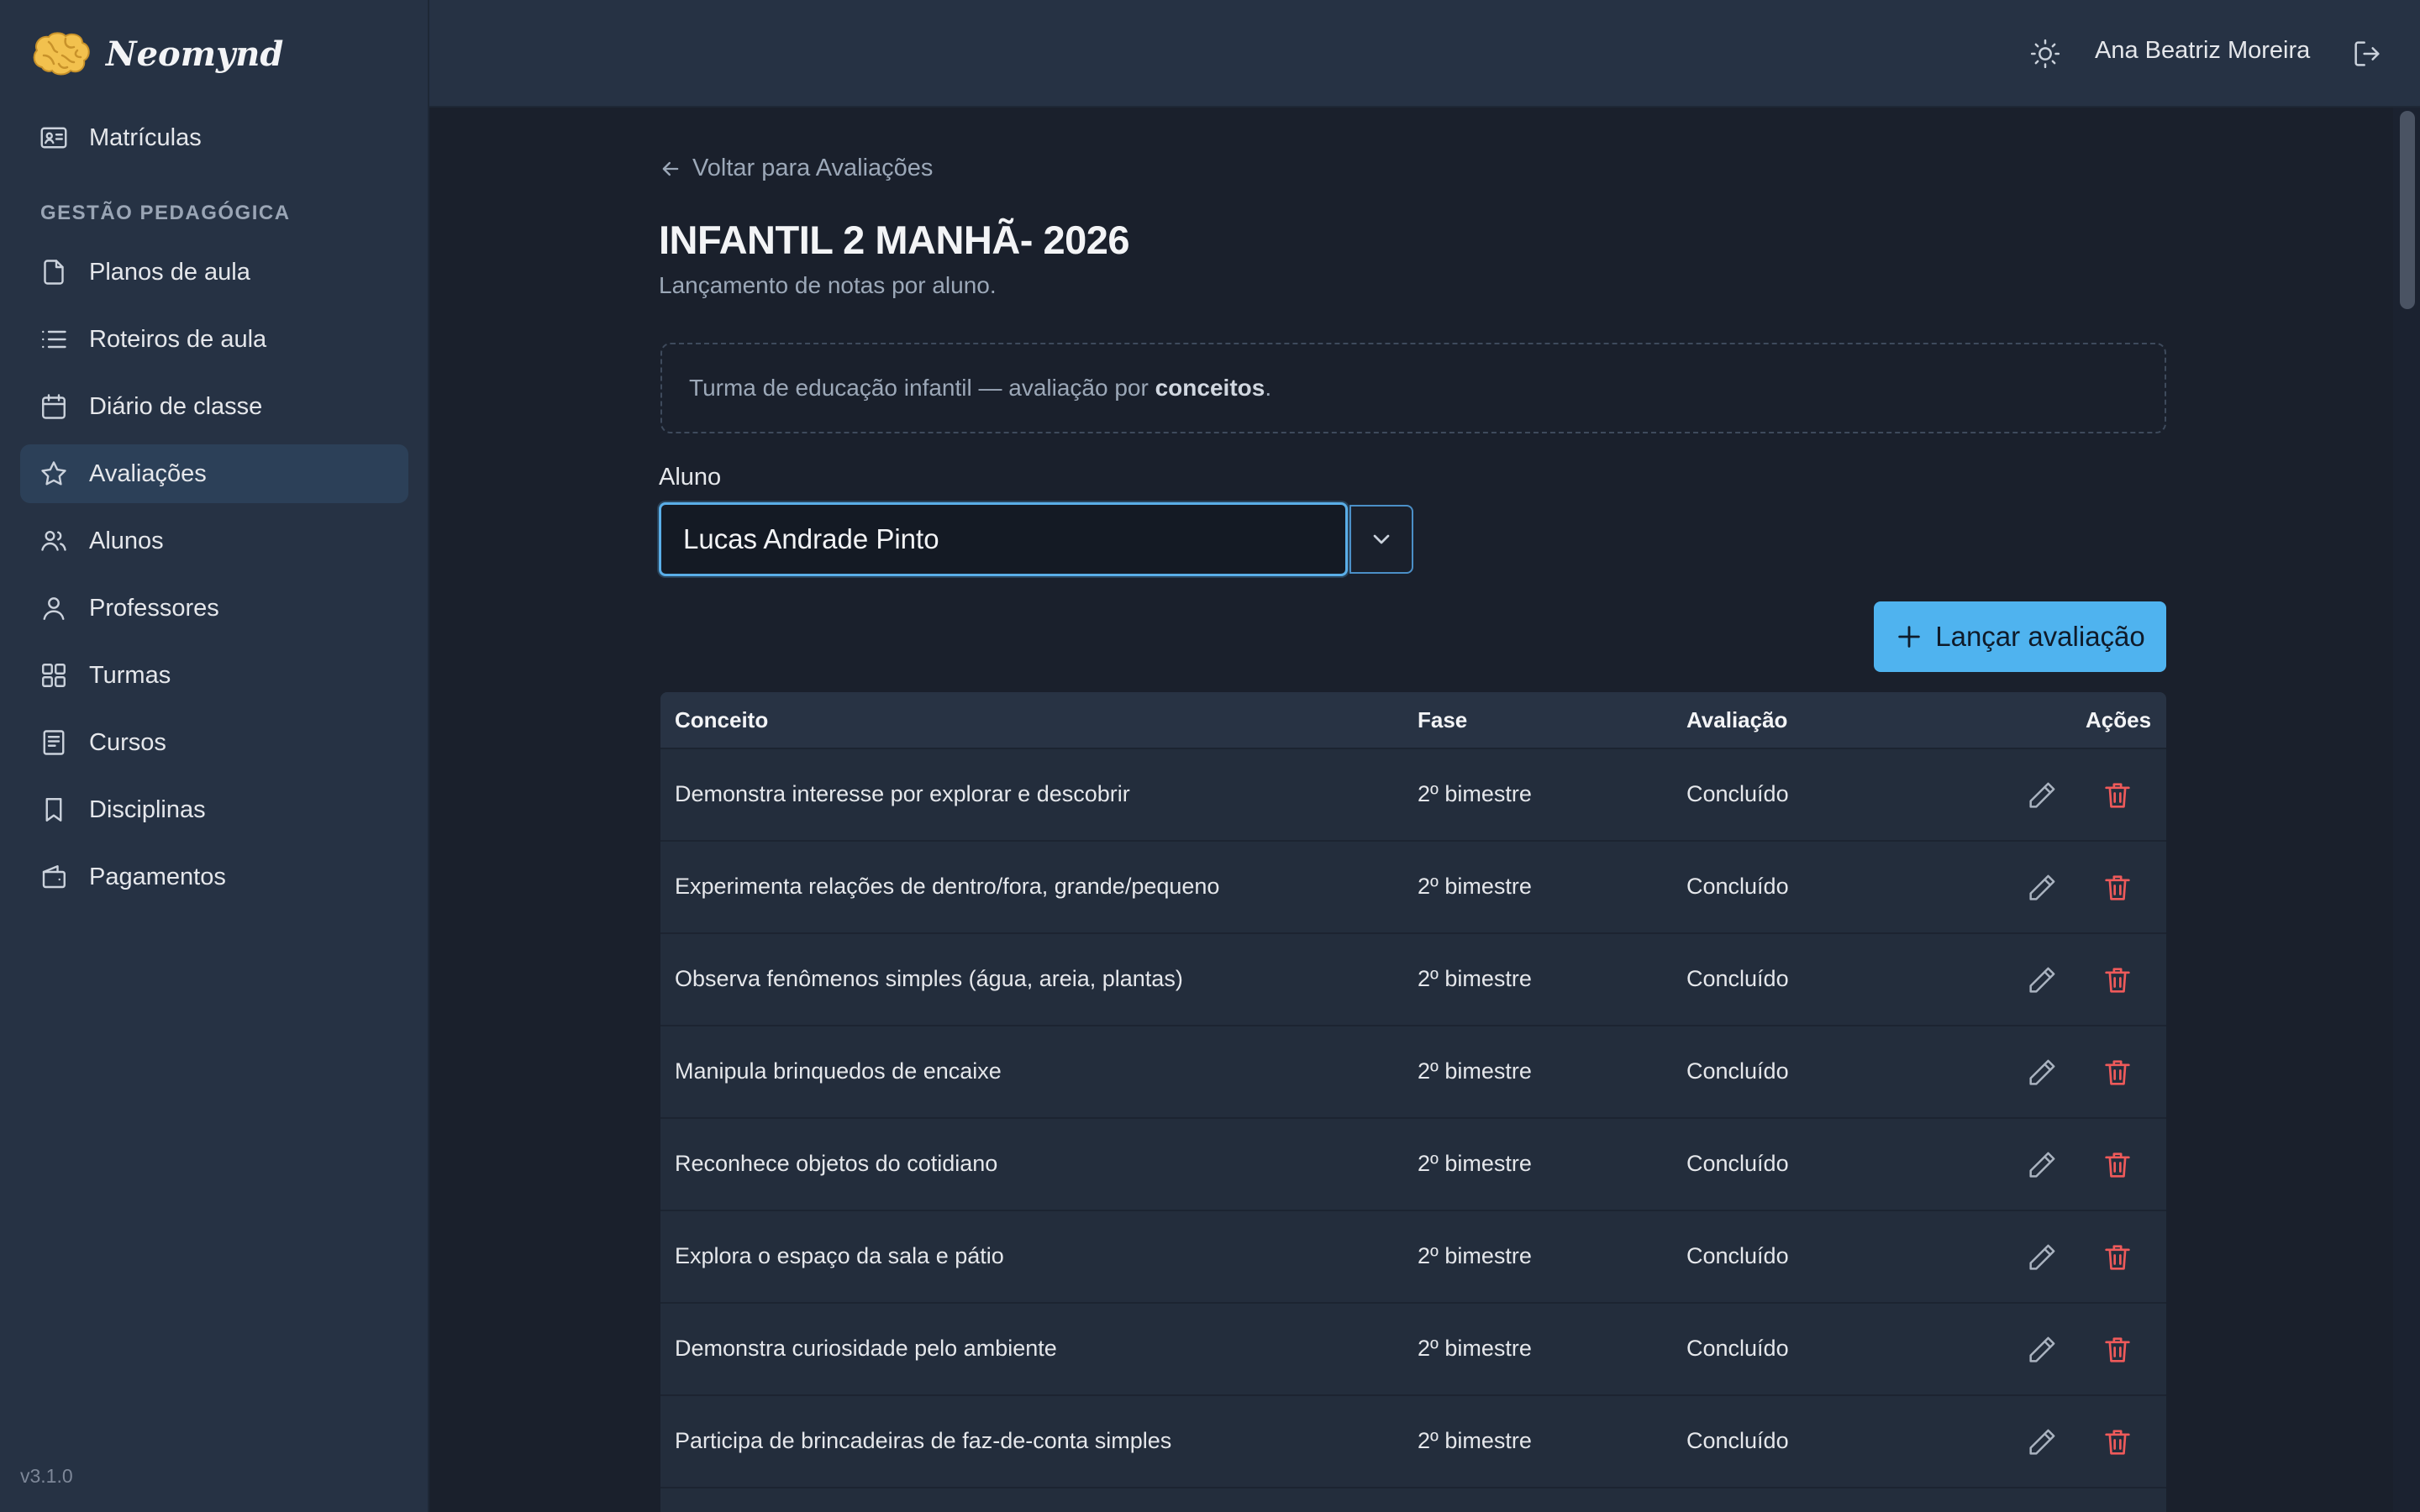 The image size is (2420, 1512). What do you see at coordinates (214, 608) in the screenshot?
I see `sidebar-item-professores: Professores` at bounding box center [214, 608].